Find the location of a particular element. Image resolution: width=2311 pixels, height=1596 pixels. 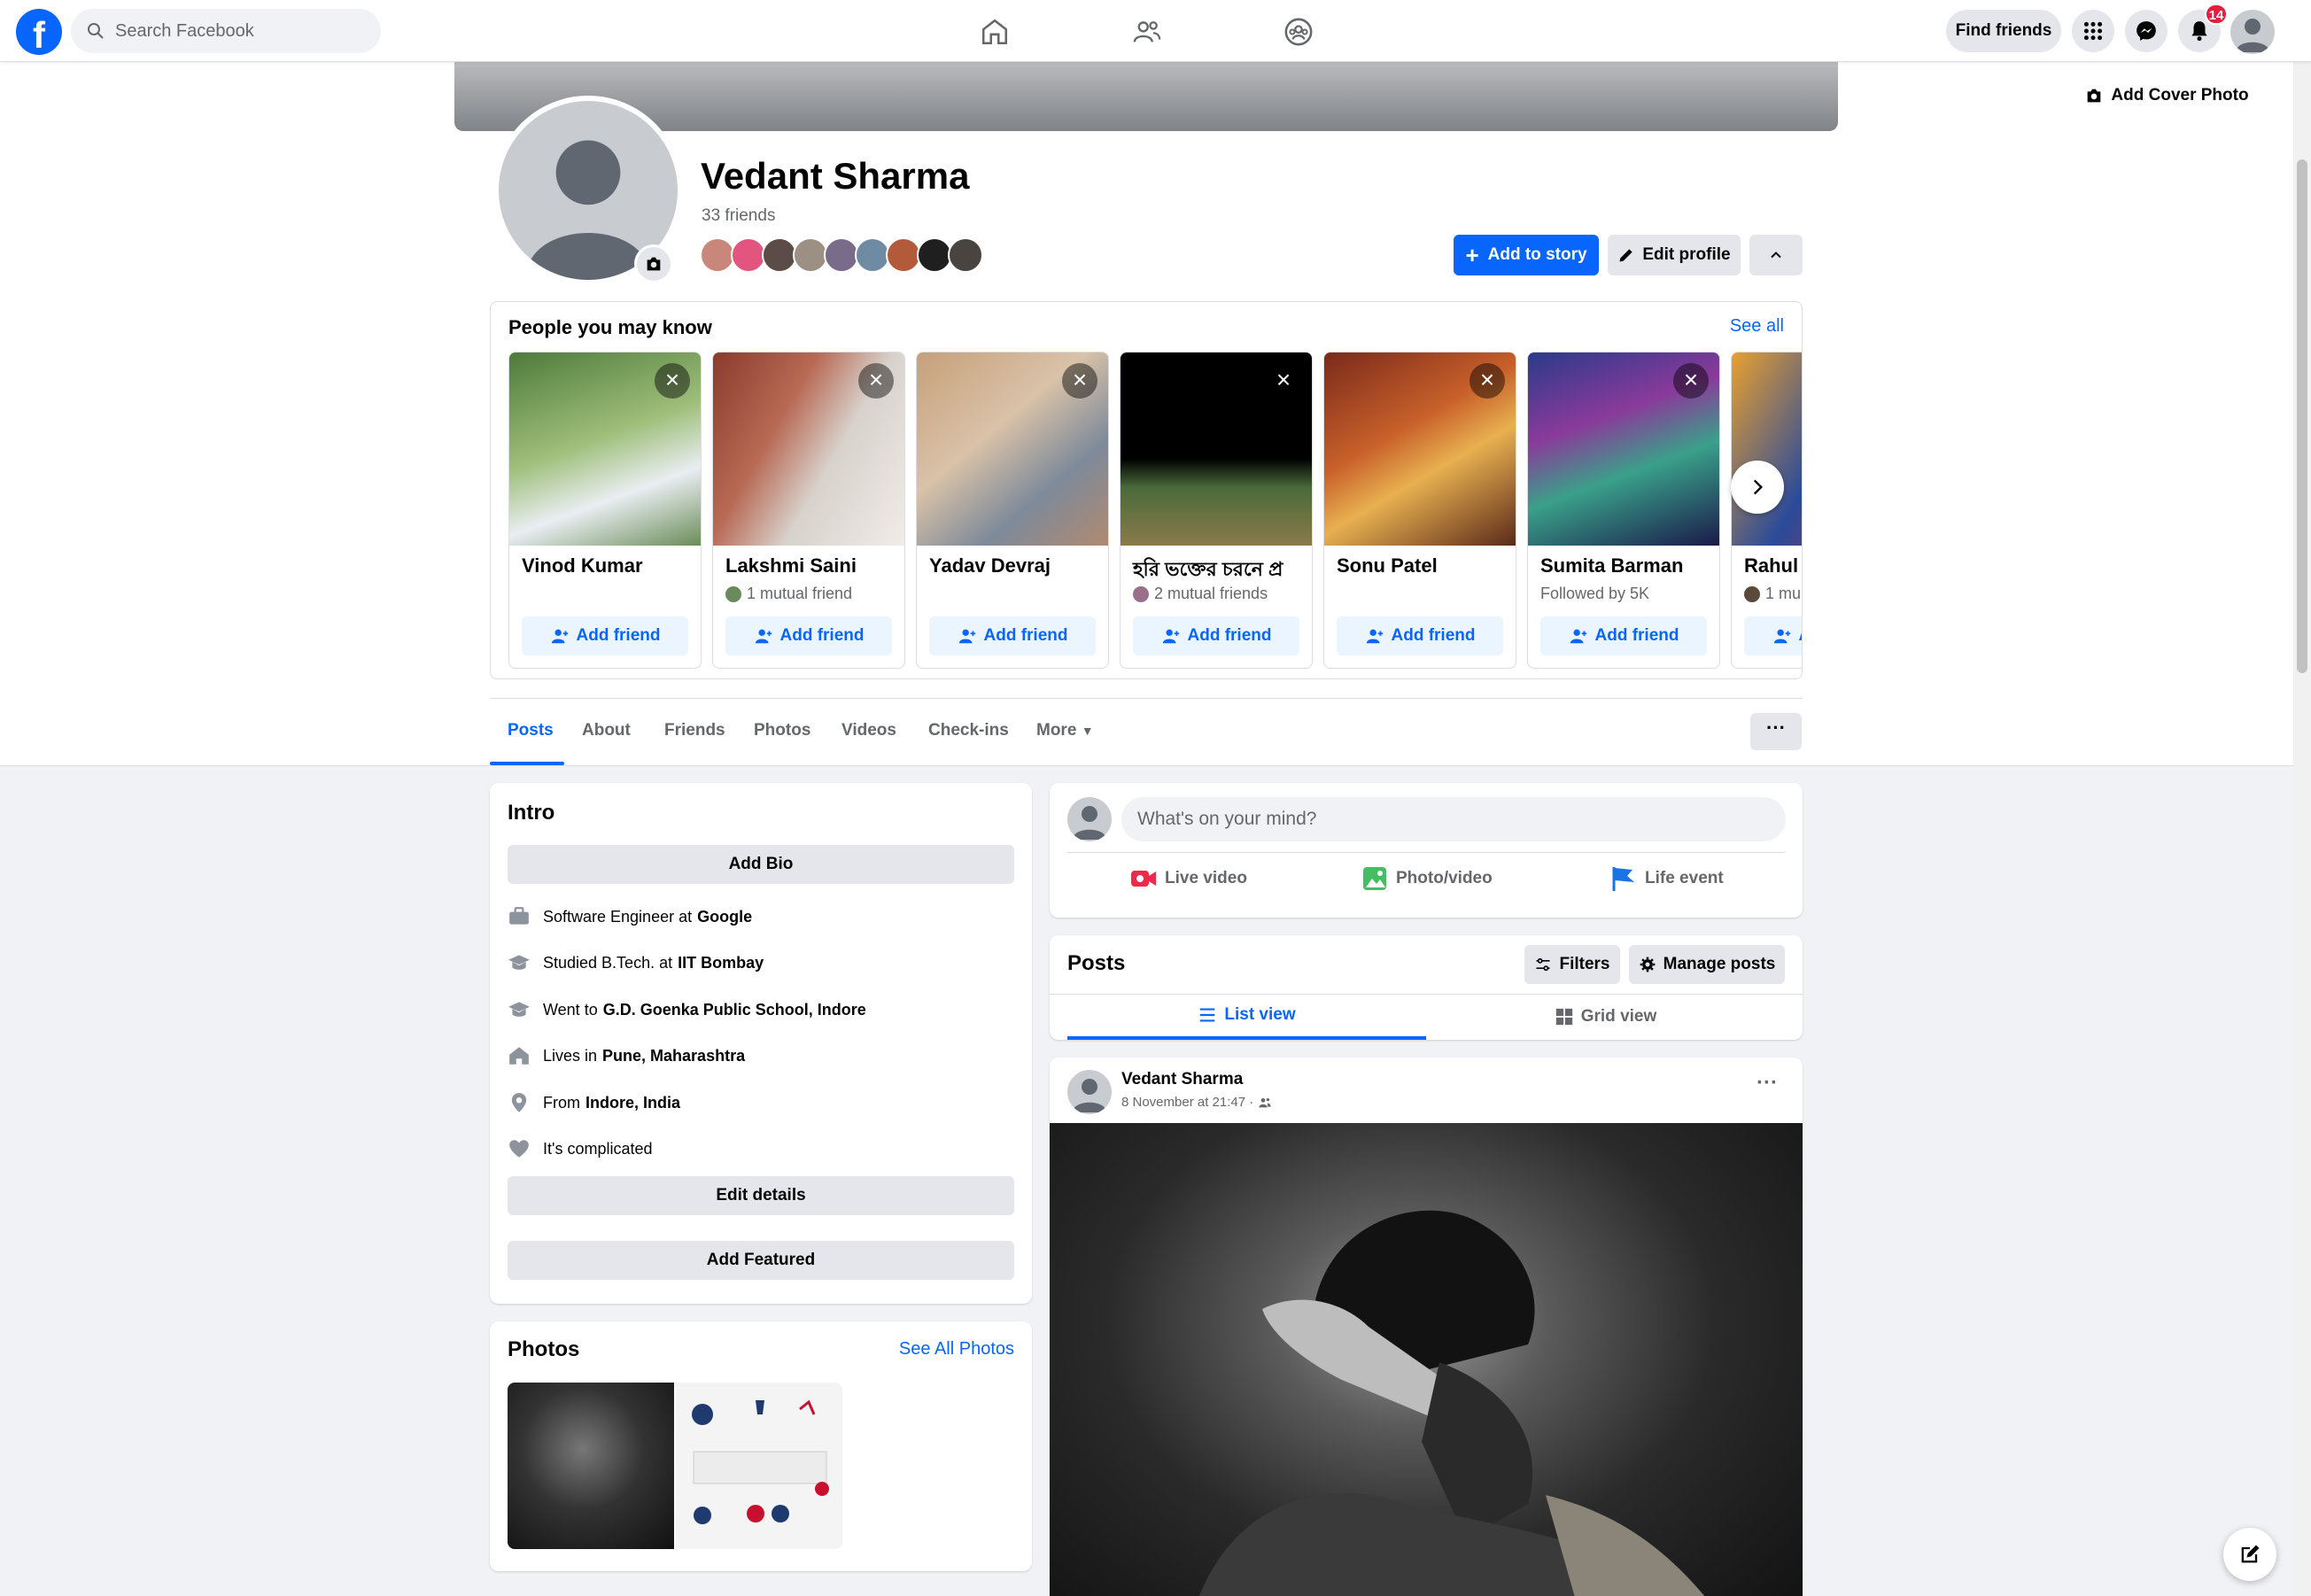

suggestion-name: Lakshmi Saini is located at coordinates (791, 565).